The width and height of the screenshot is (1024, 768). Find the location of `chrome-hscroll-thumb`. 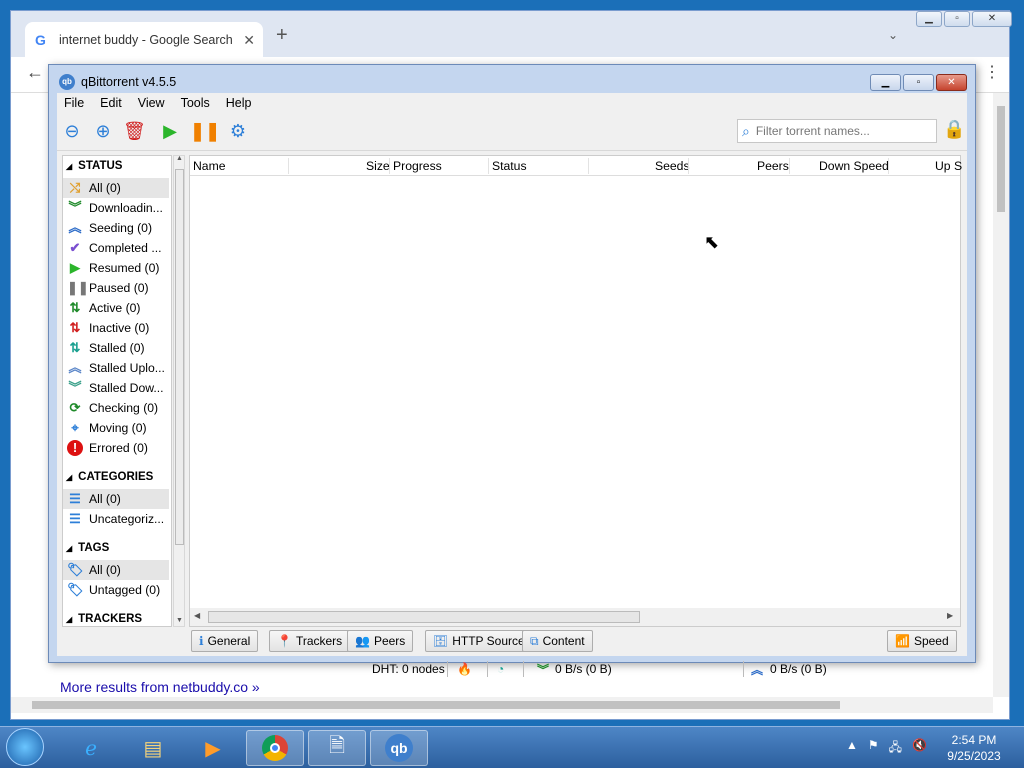

chrome-hscroll-thumb is located at coordinates (436, 705).